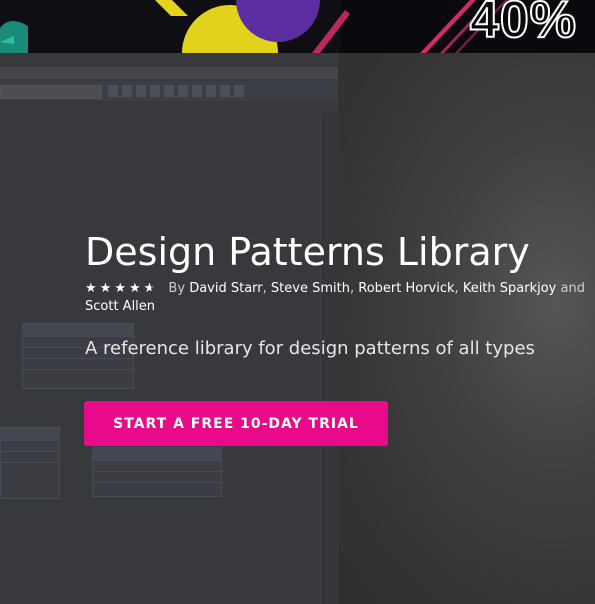  What do you see at coordinates (151, 289) in the screenshot?
I see `star-half-icon: ★` at bounding box center [151, 289].